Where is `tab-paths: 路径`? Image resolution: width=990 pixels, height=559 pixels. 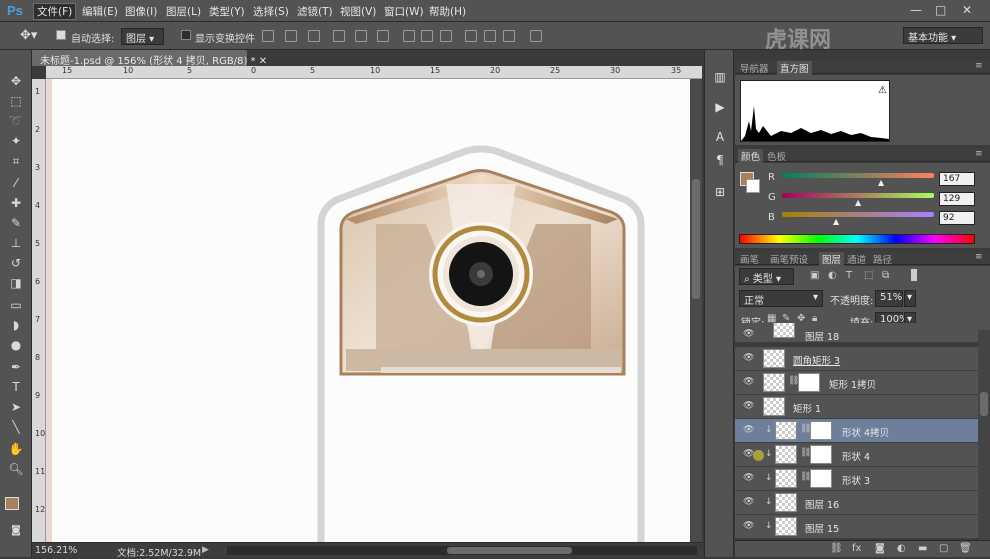 tab-paths: 路径 is located at coordinates (882, 259).